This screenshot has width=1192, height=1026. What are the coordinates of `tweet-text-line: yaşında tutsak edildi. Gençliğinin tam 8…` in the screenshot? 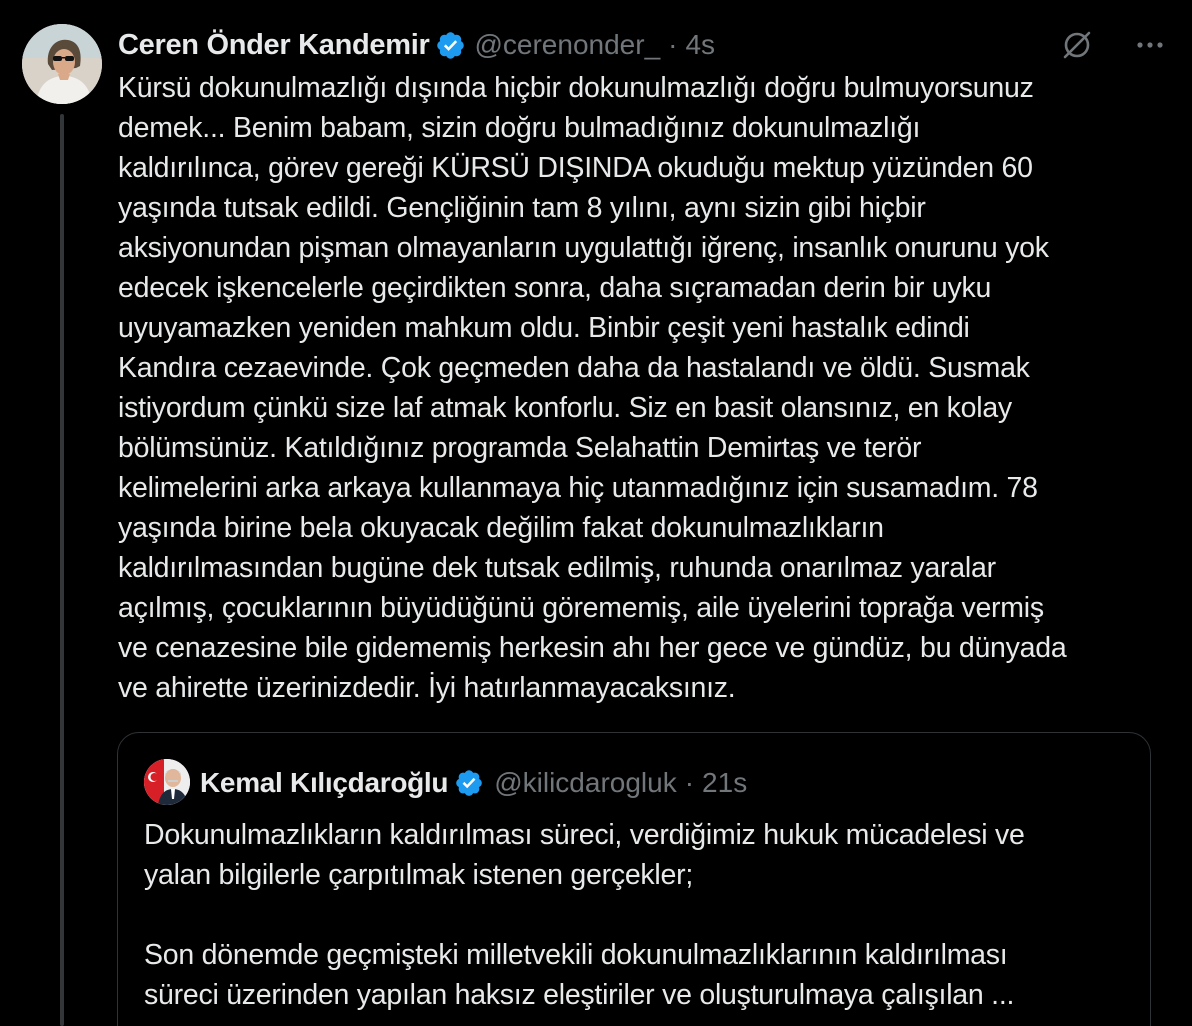 It's located at (522, 208).